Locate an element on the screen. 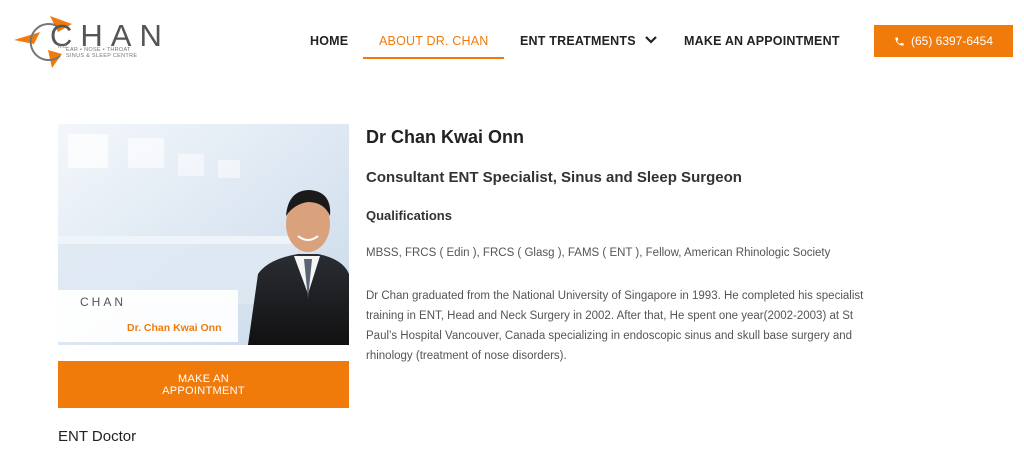  ent-doctor-heading: ENT Doctor is located at coordinates (97, 436).